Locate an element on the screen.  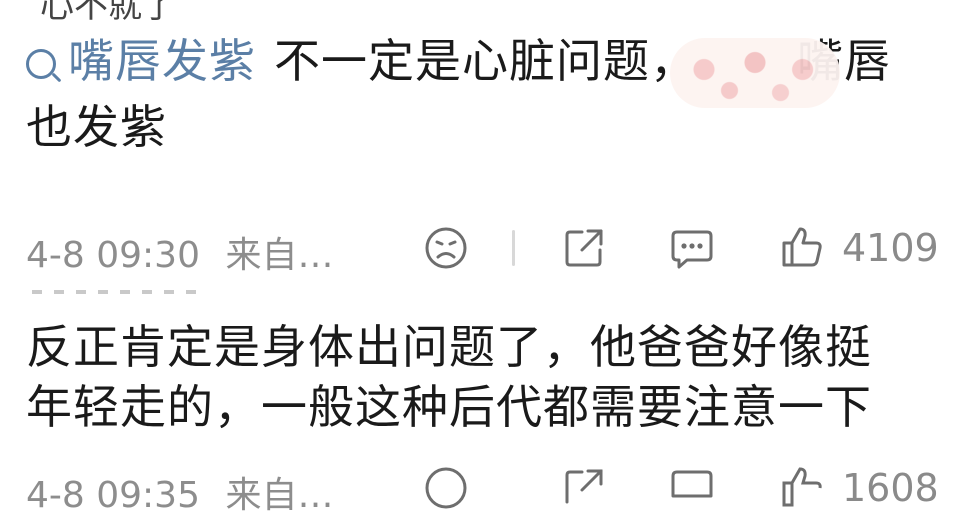
timestamp: 4-8 09:35 is located at coordinates (113, 495).